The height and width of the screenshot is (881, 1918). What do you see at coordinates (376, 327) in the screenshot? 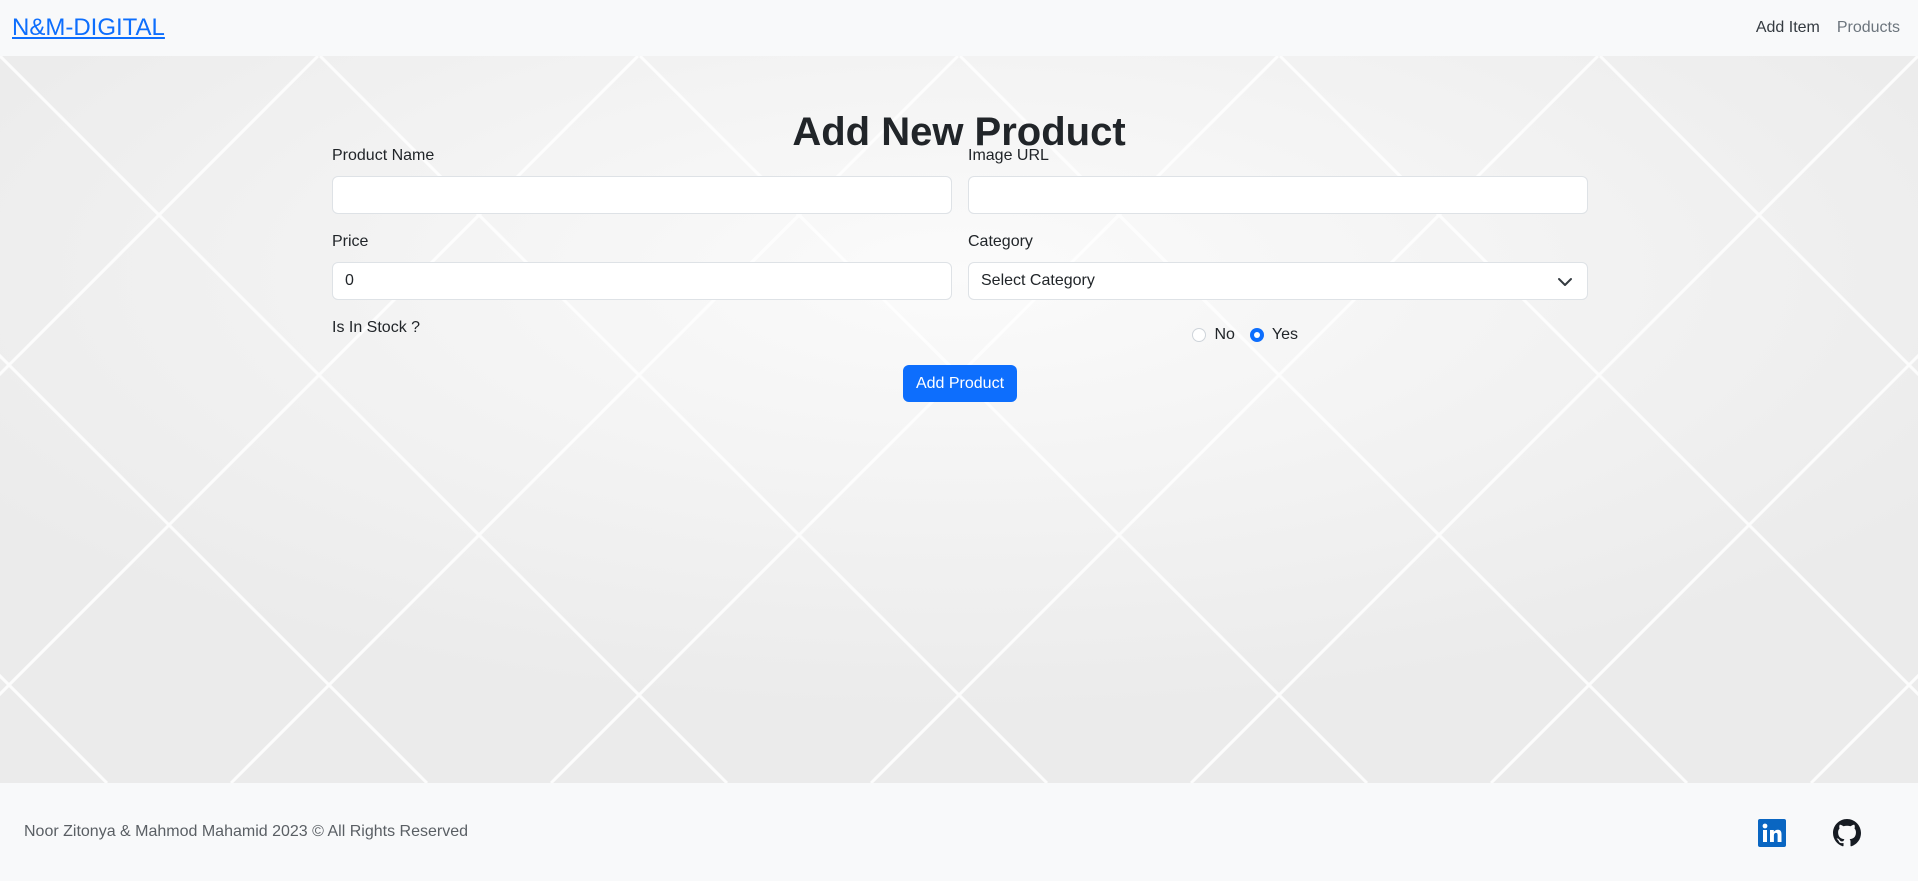
I see `in-stock-label: Is In Stock ?` at bounding box center [376, 327].